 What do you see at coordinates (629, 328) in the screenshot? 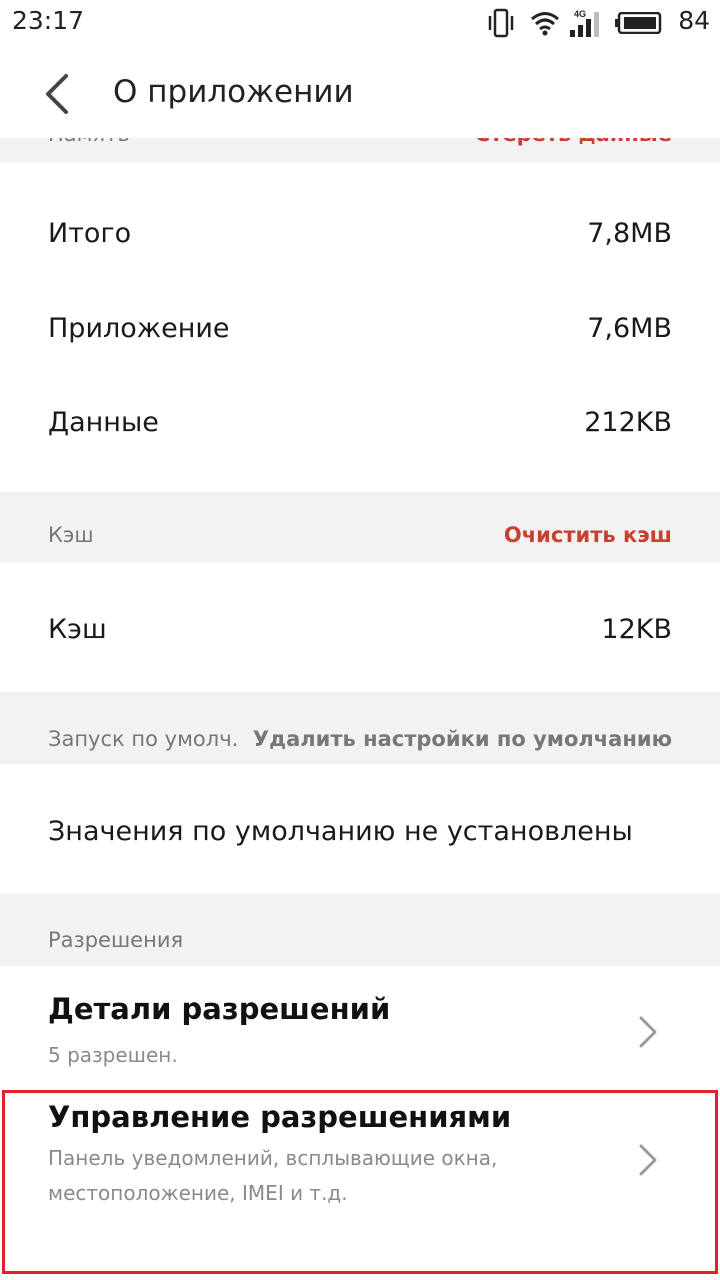
I see `memory-row-value: 7,6MB` at bounding box center [629, 328].